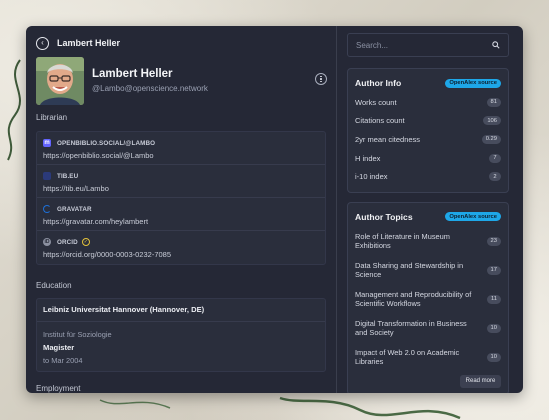 The image size is (549, 420). What do you see at coordinates (428, 158) in the screenshot?
I see `info-row: H index 7` at bounding box center [428, 158].